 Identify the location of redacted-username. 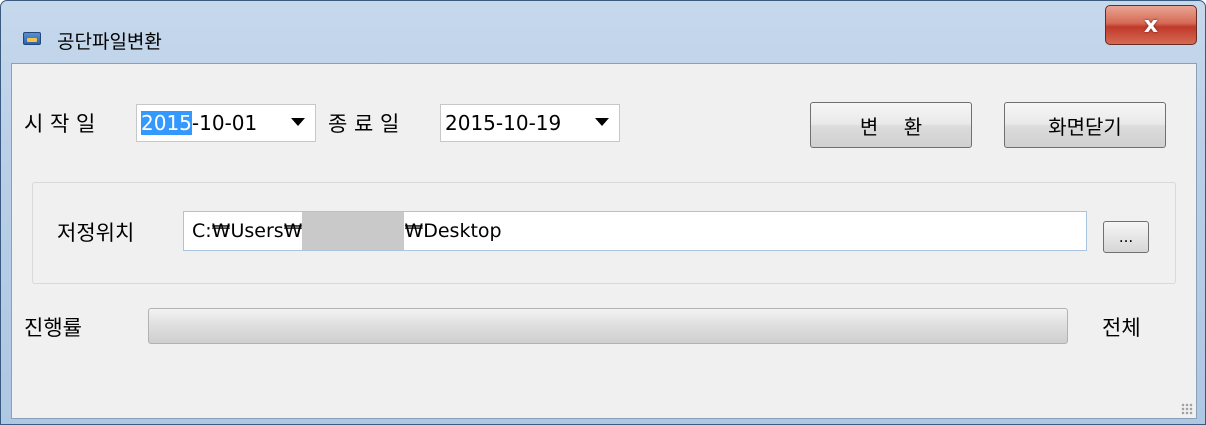
(353, 231).